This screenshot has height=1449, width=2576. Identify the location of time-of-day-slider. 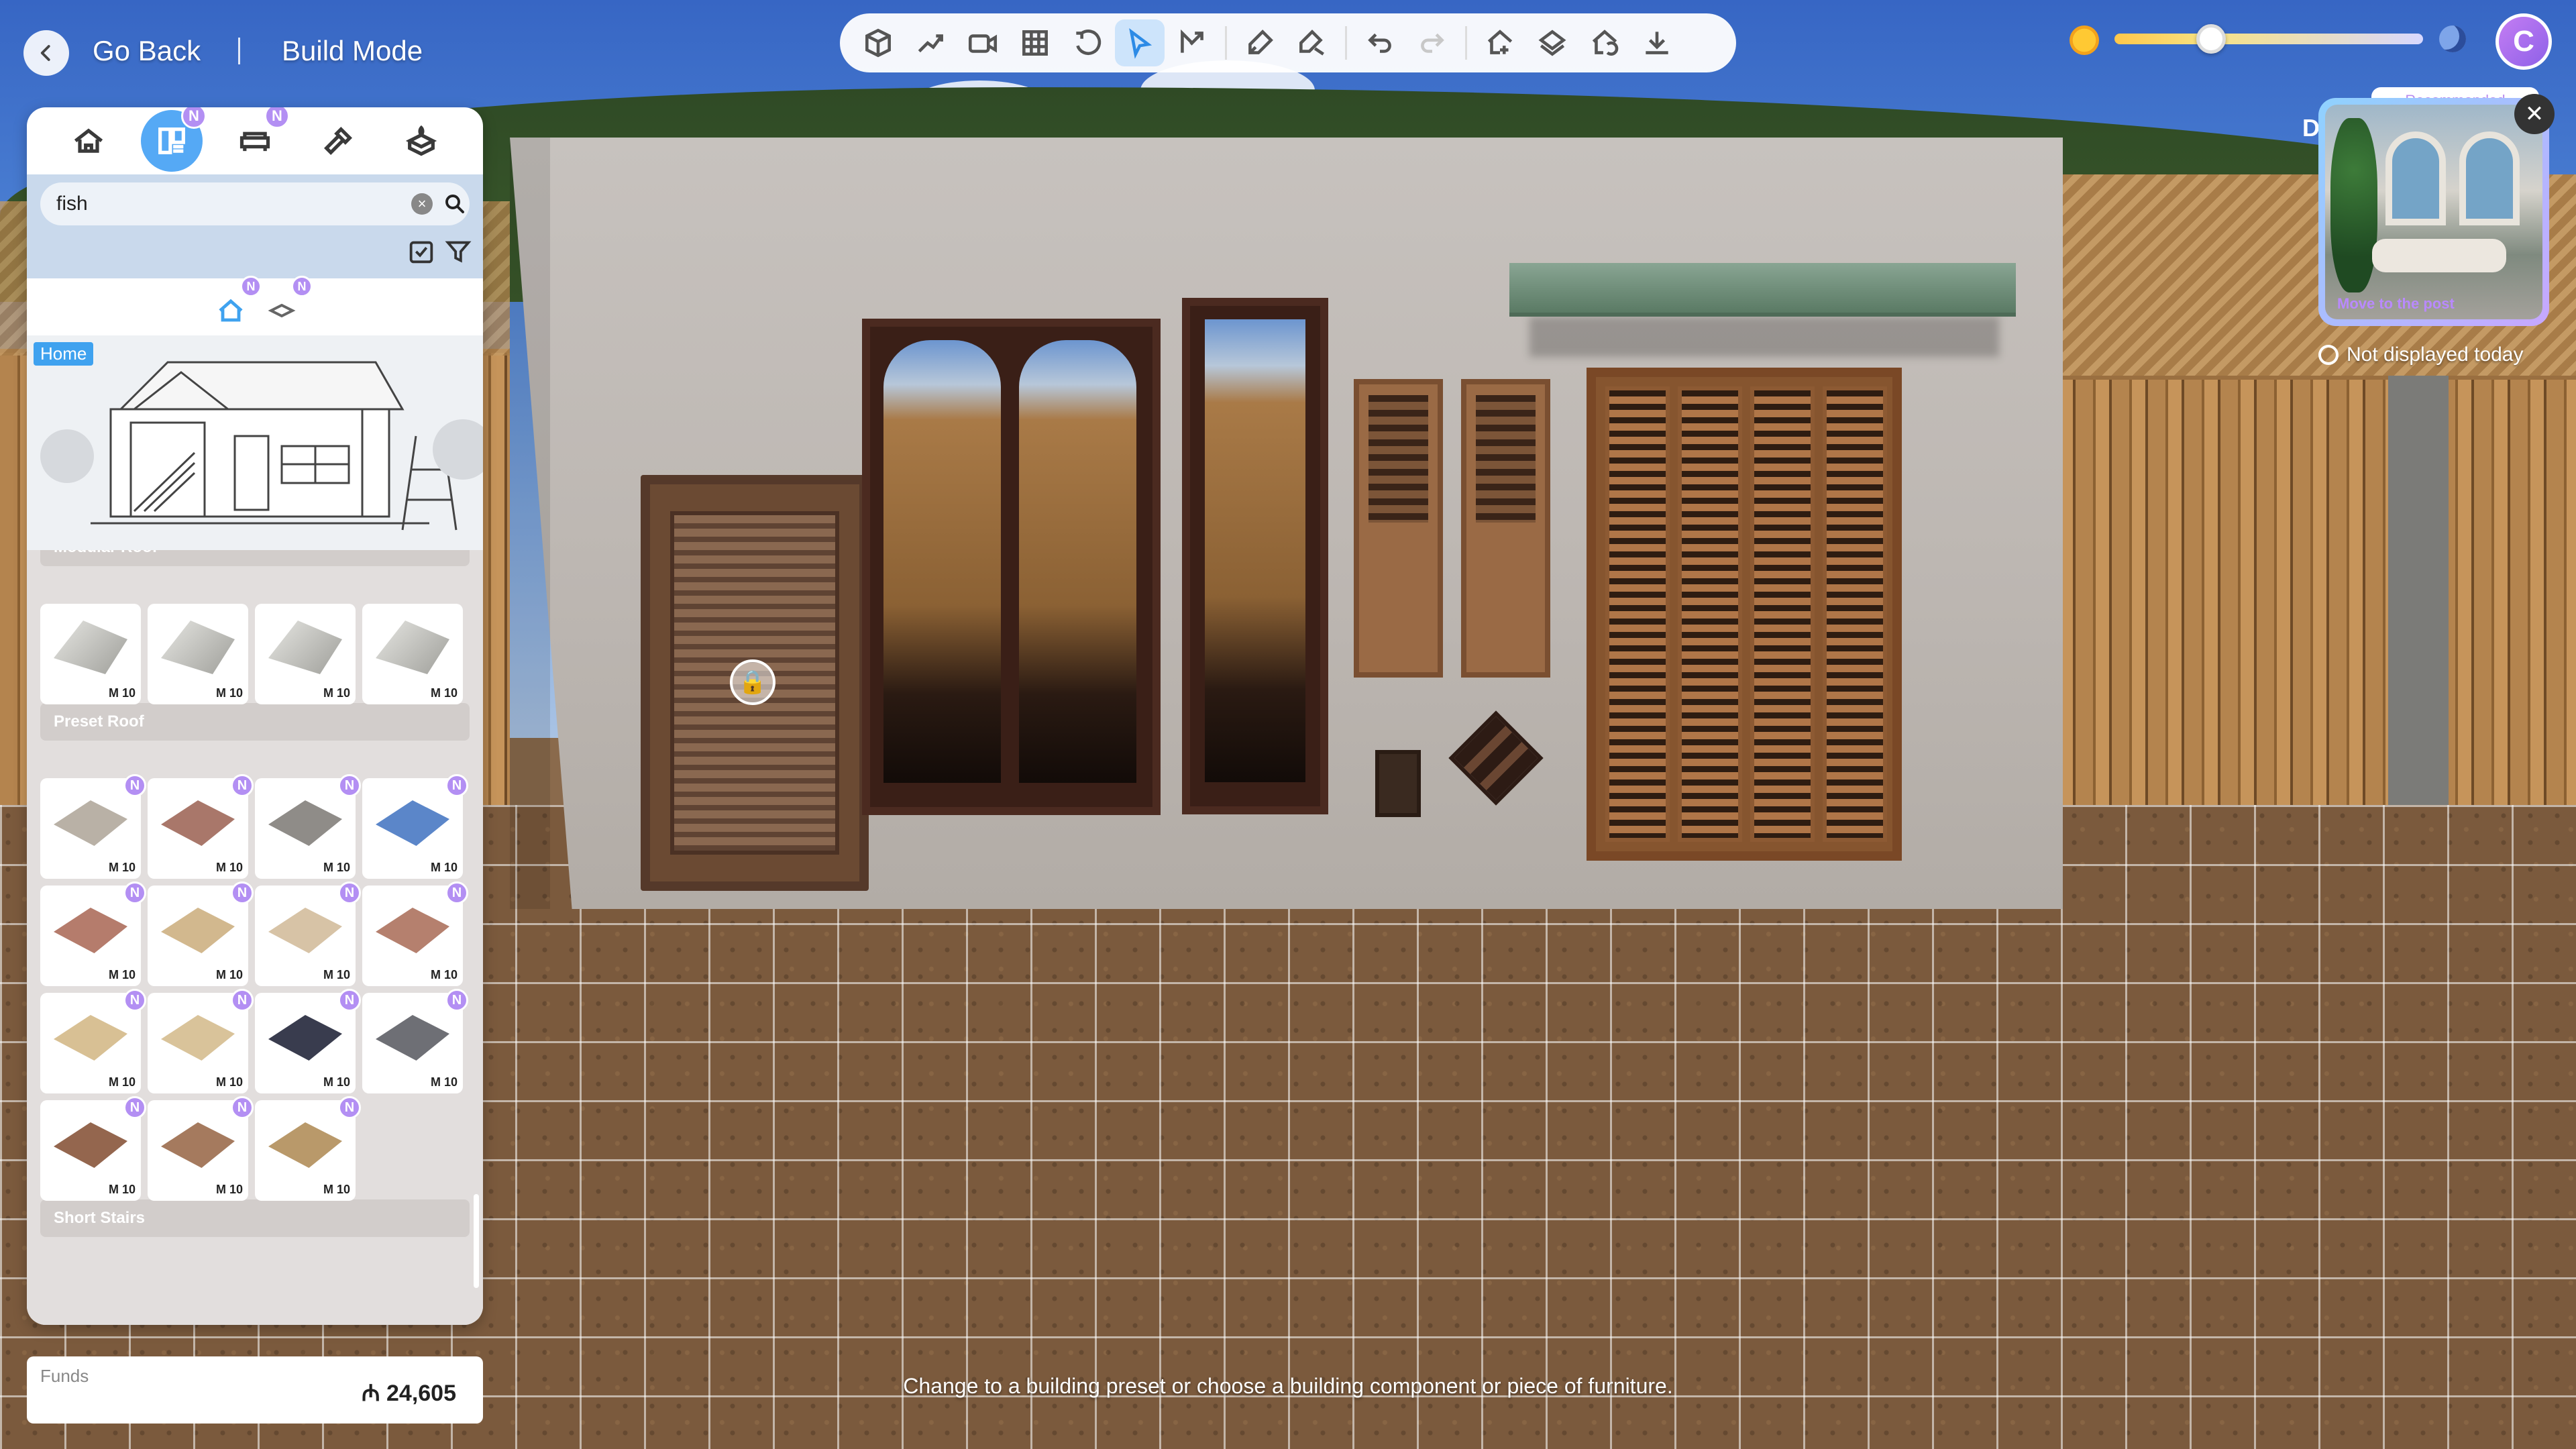
(2268, 39).